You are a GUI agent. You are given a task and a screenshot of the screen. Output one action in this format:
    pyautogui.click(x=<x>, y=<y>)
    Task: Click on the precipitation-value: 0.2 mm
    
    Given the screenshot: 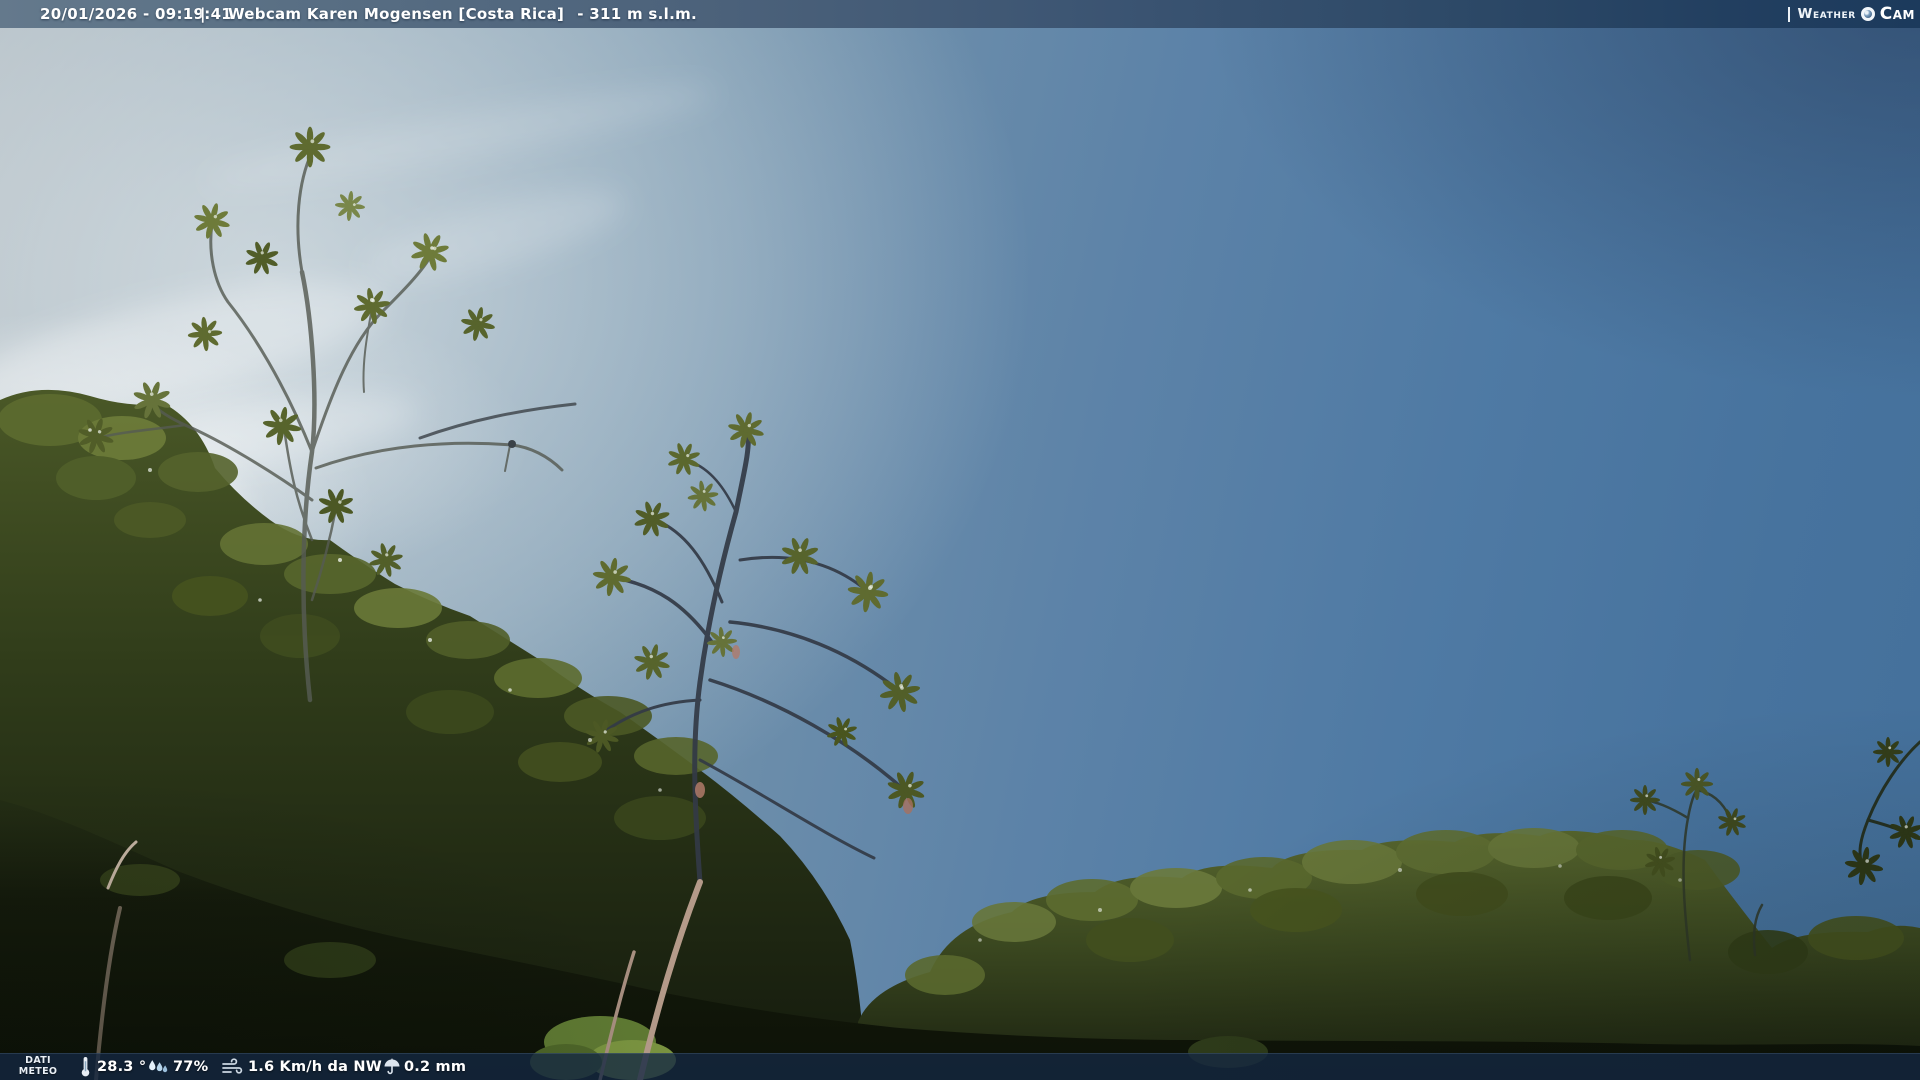 What is the action you would take?
    pyautogui.click(x=435, y=1066)
    